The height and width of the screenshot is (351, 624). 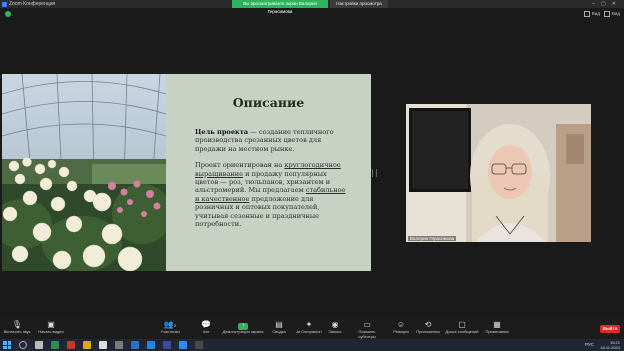 I want to click on clock: 15:21 18.11.2024, so click(x=610, y=345).